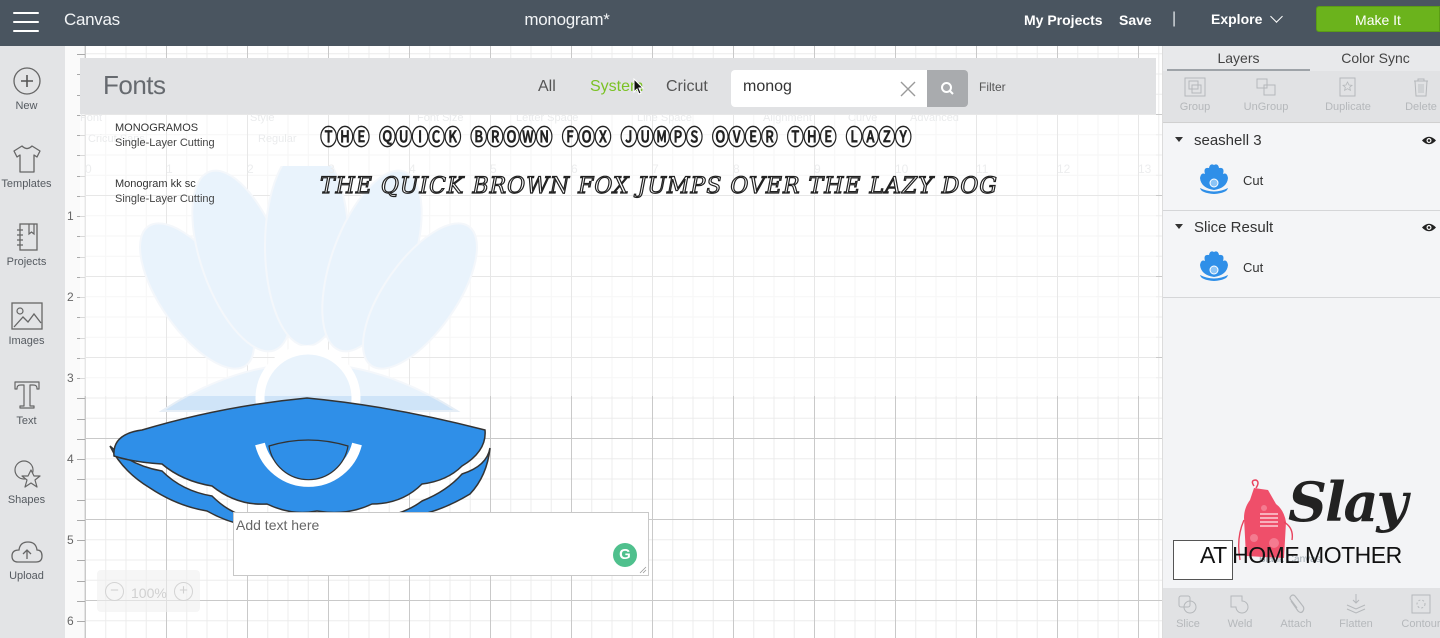  I want to click on sidebar-item-images: Images, so click(26, 324).